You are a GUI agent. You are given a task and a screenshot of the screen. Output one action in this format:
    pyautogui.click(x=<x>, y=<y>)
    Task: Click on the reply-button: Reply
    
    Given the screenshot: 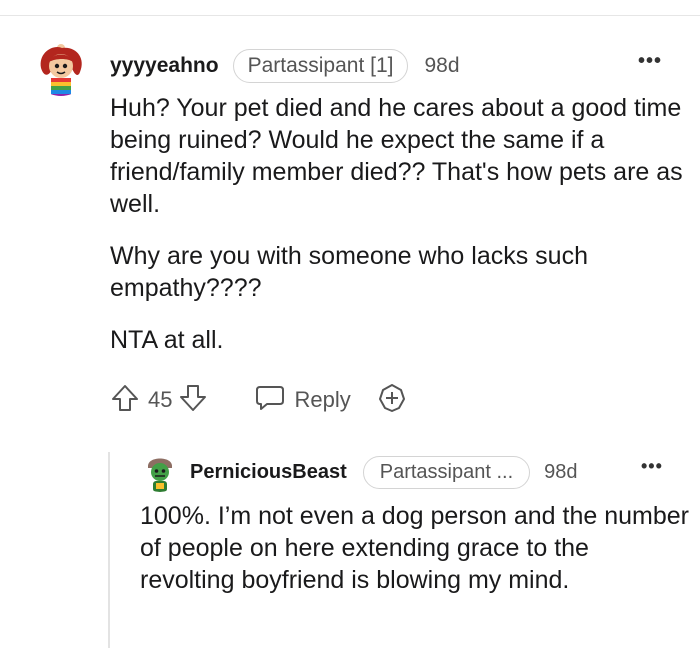 What is the action you would take?
    pyautogui.click(x=302, y=400)
    